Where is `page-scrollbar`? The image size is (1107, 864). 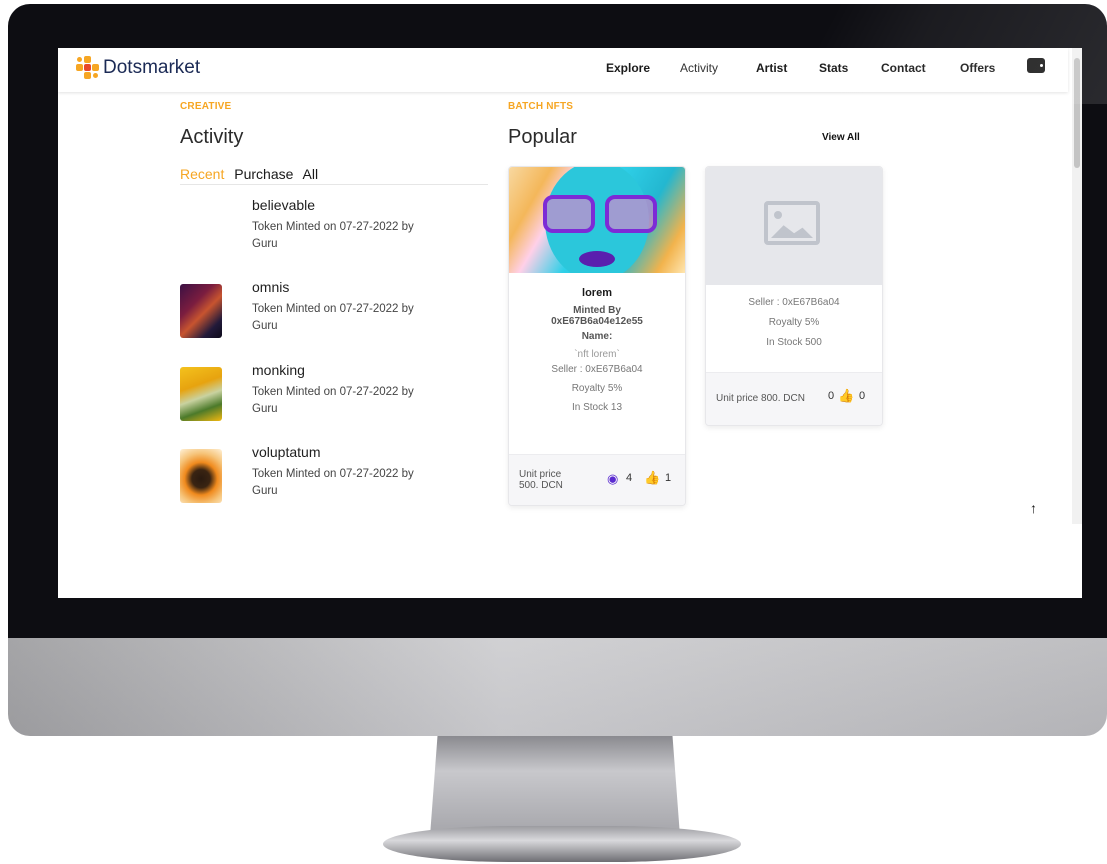 page-scrollbar is located at coordinates (1077, 286).